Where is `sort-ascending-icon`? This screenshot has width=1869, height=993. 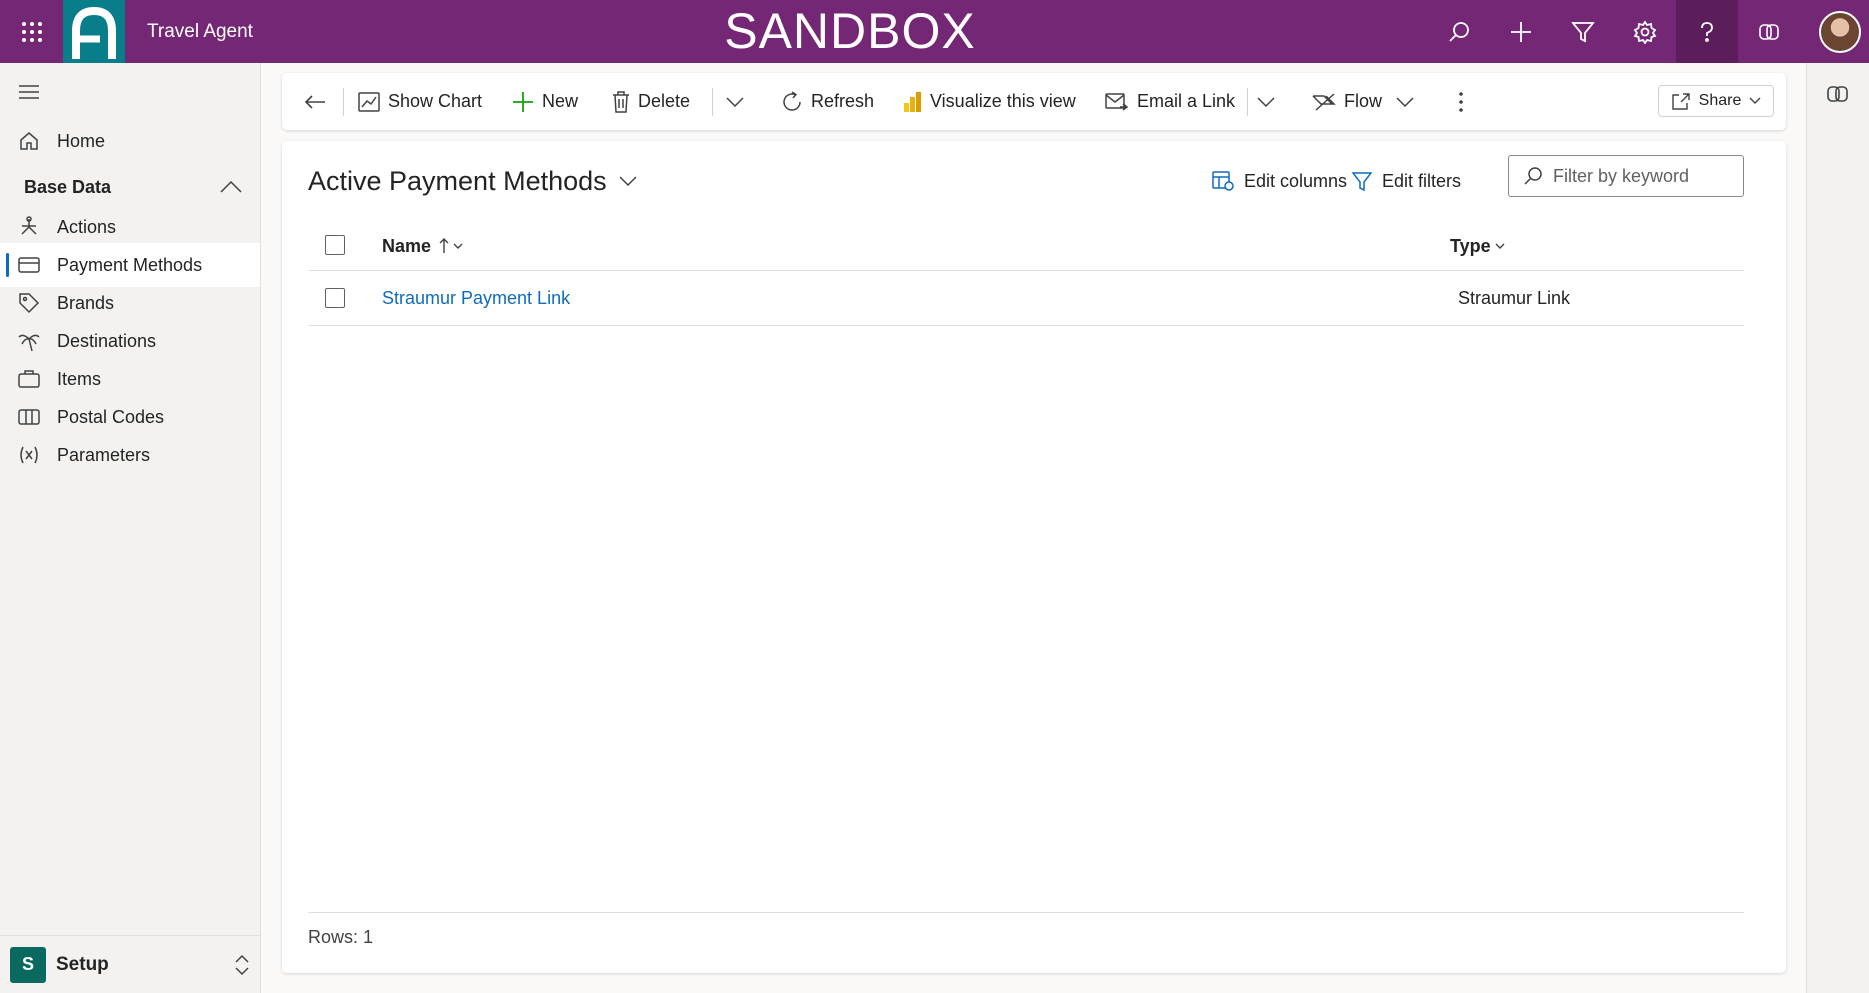
sort-ascending-icon is located at coordinates (444, 245).